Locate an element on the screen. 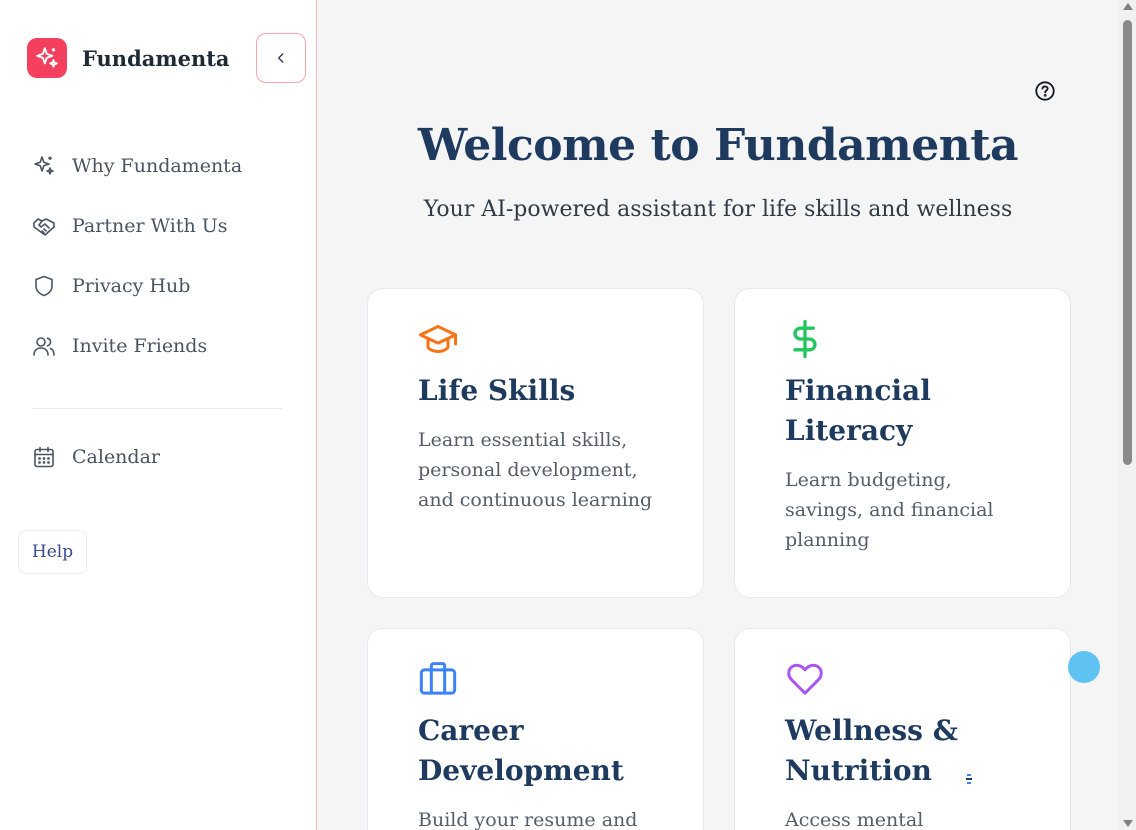 This screenshot has width=1136, height=830. vertical-scrollbar is located at coordinates (1127, 415).